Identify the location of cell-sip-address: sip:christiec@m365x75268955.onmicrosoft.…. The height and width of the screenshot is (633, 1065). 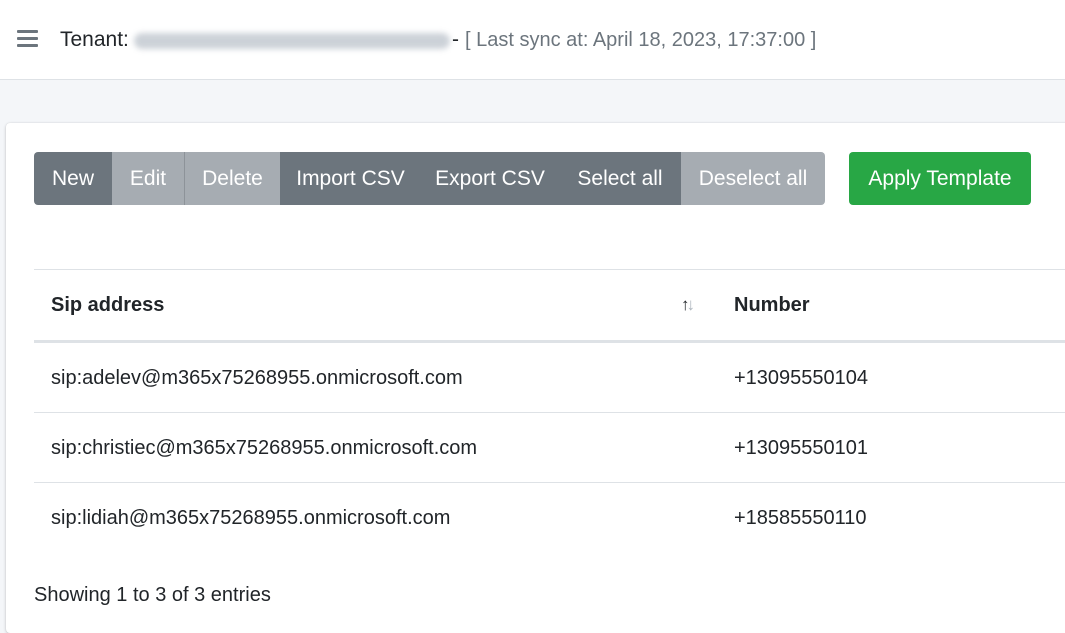
(264, 448).